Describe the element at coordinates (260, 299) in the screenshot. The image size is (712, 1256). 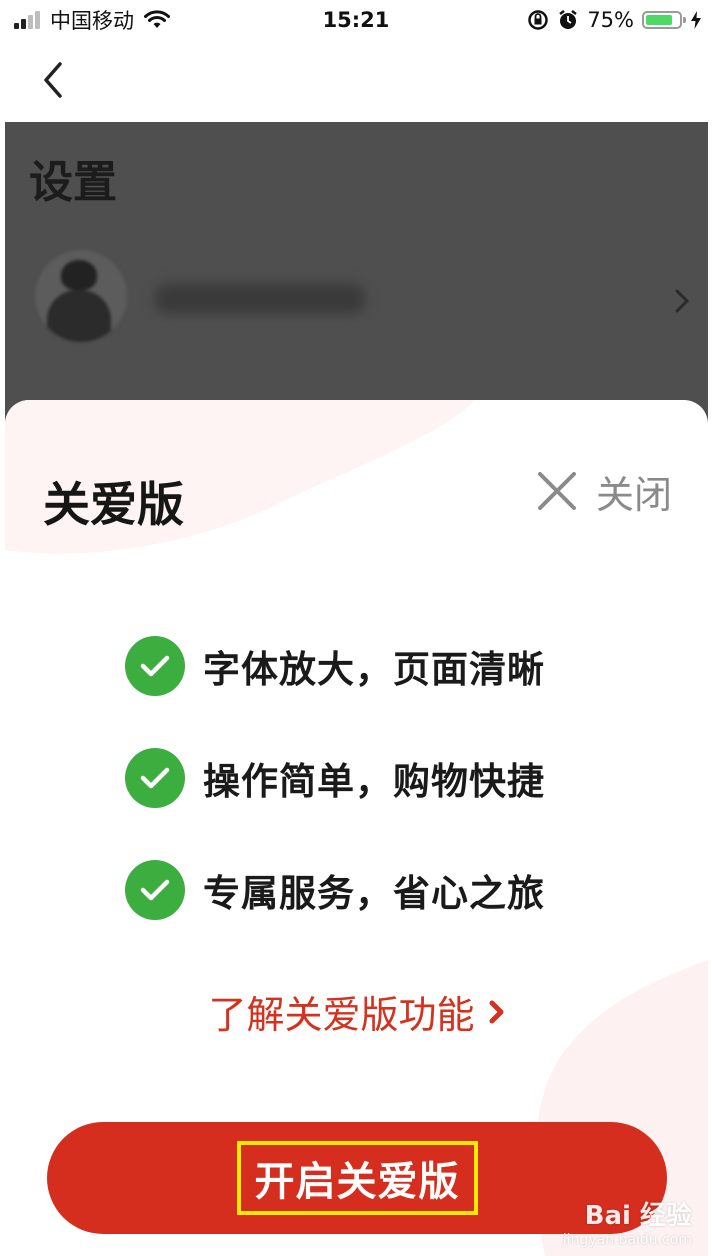
I see `username-blurred` at that location.